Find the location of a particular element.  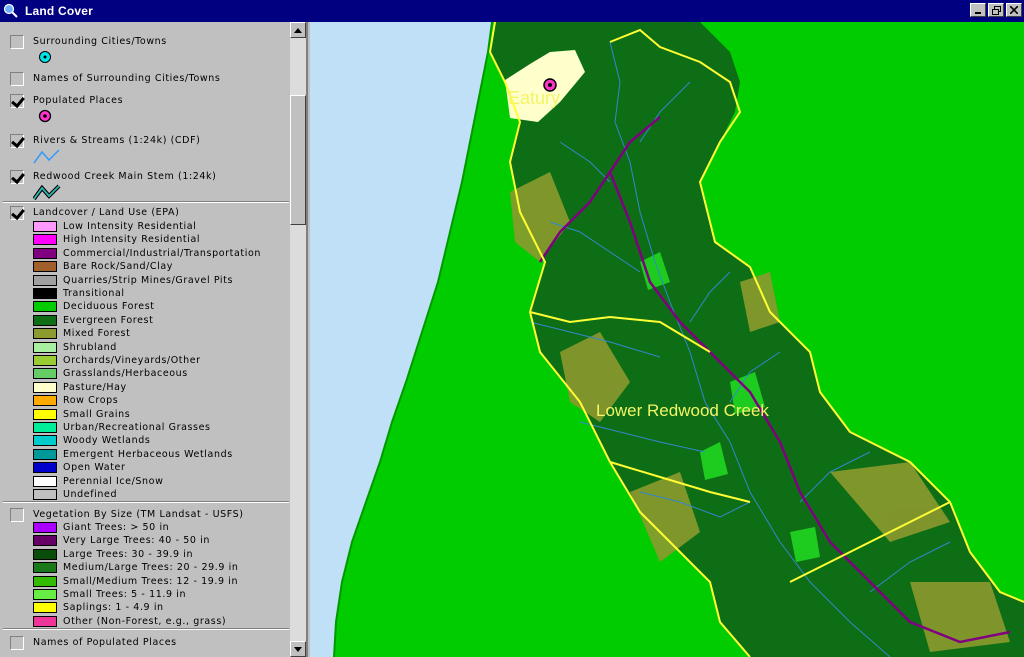

minimize-button is located at coordinates (978, 10).